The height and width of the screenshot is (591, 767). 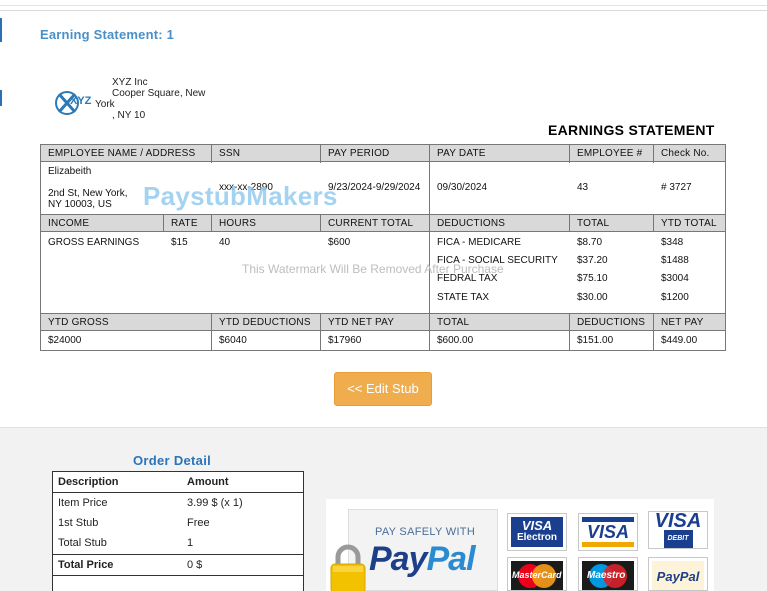 What do you see at coordinates (685, 153) in the screenshot?
I see `header-check-number: Check No.` at bounding box center [685, 153].